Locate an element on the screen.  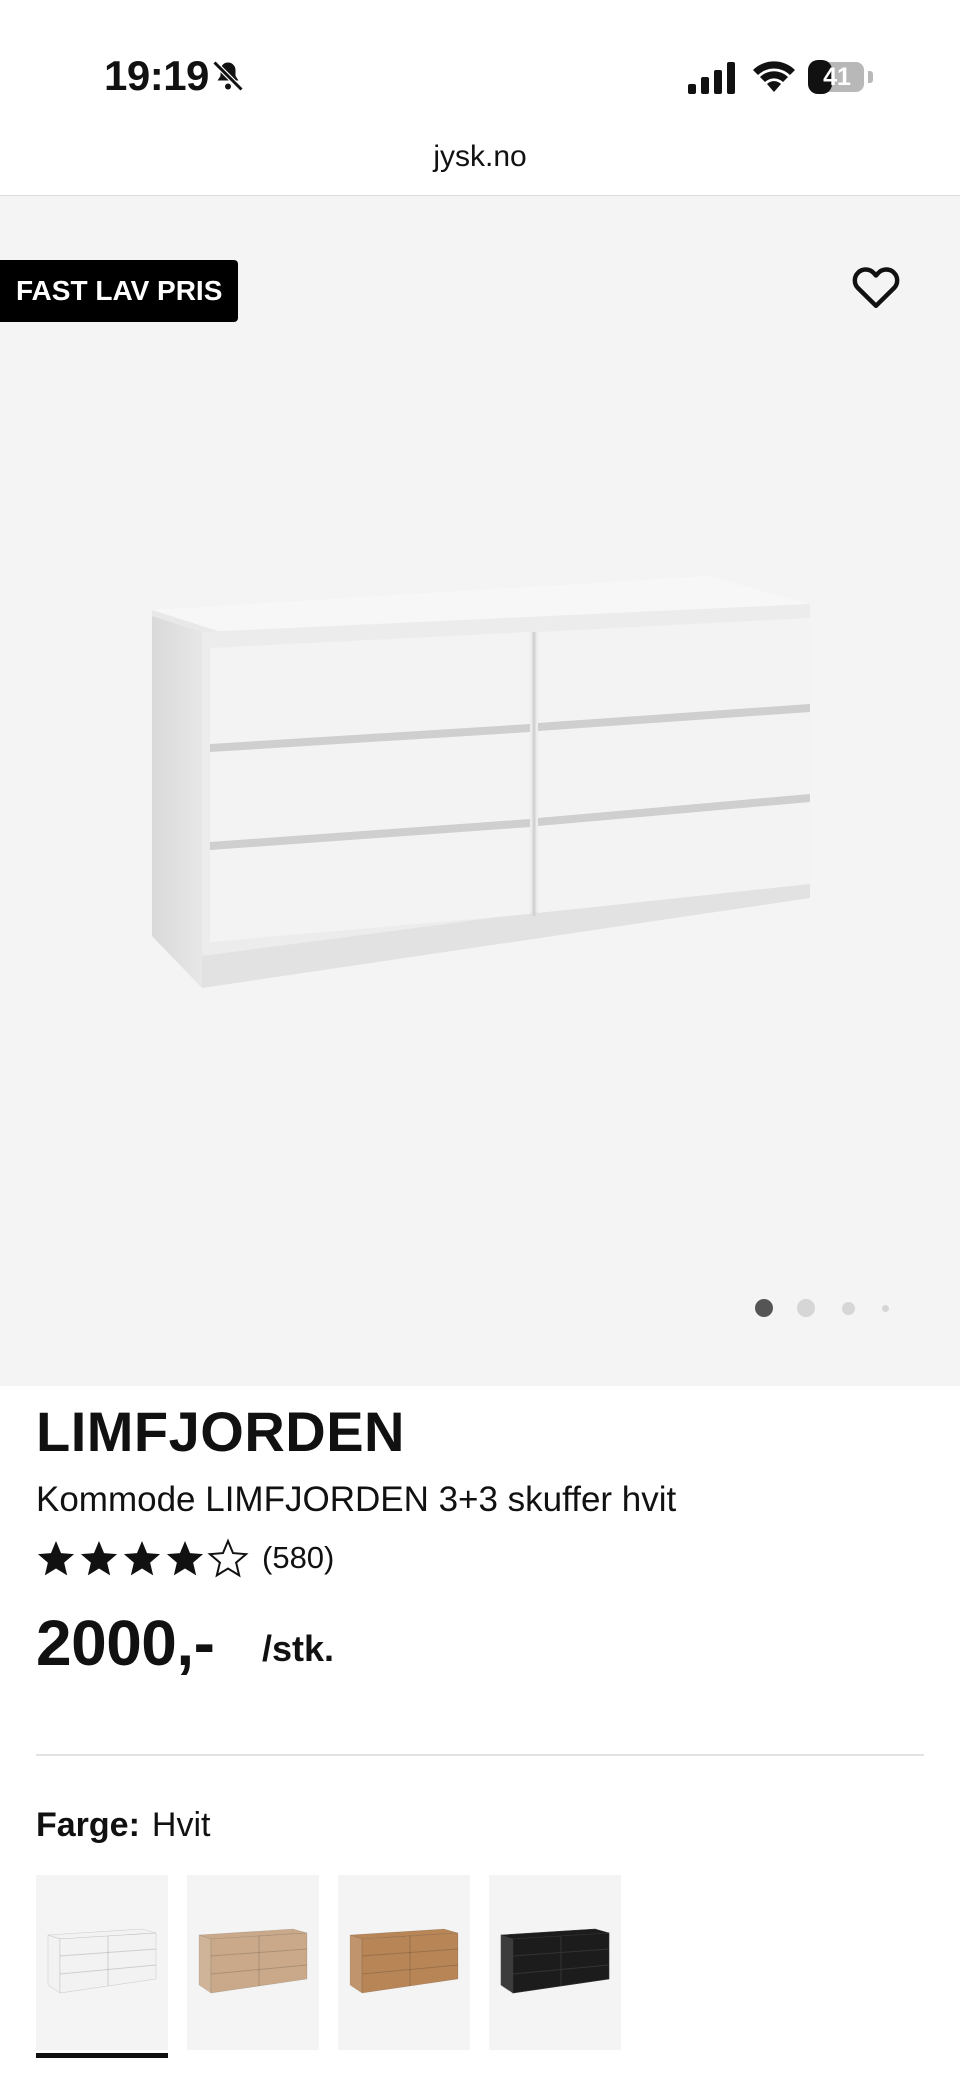
battery-icon: 41 is located at coordinates (841, 77).